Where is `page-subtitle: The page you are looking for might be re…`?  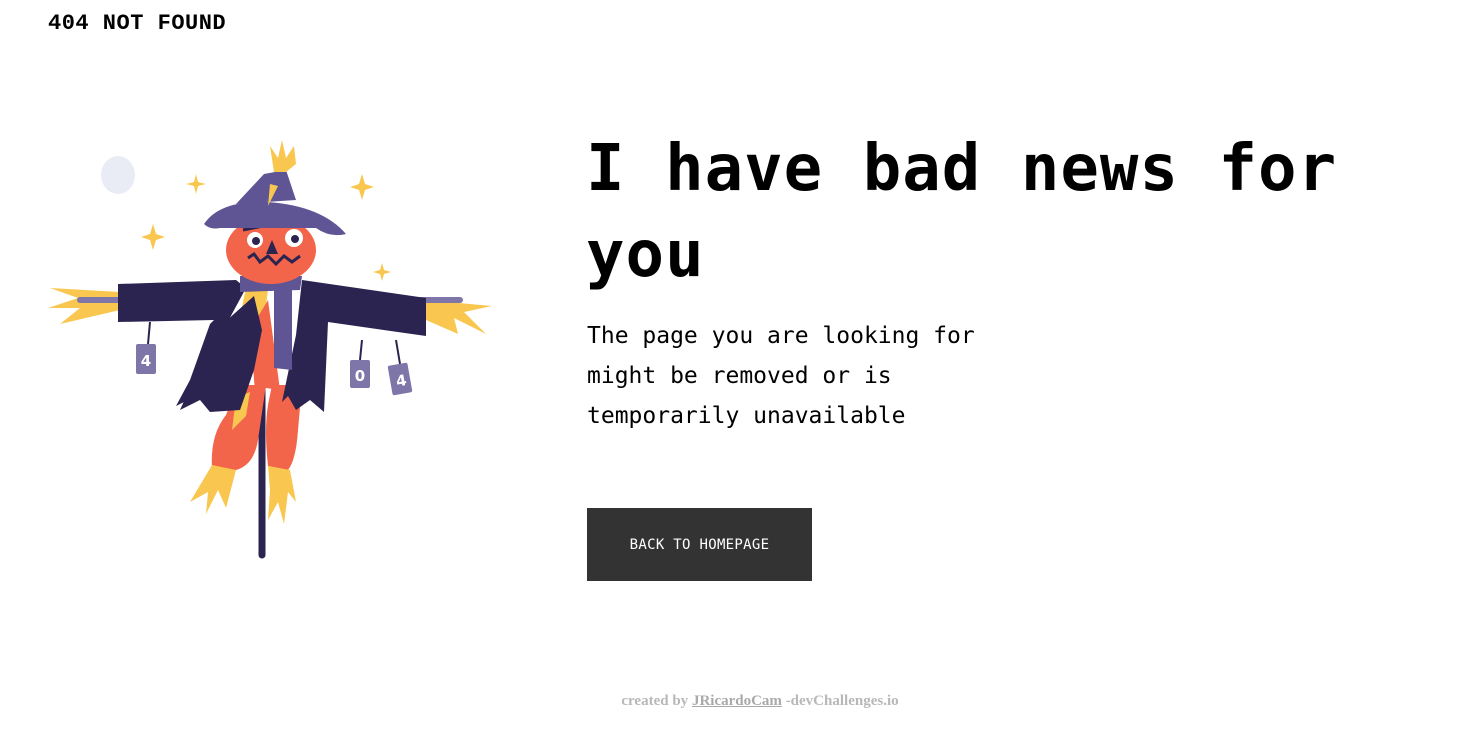 page-subtitle: The page you are looking for might be re… is located at coordinates (781, 376).